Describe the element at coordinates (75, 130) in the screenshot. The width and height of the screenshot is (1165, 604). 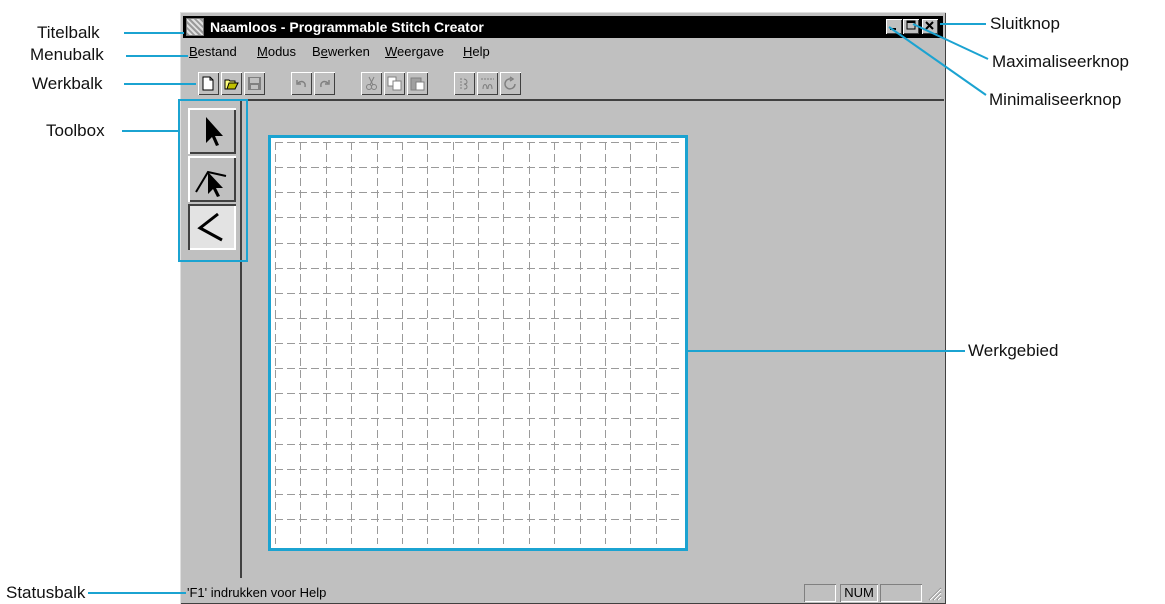
I see `callout-toolbox: Toolbox` at that location.